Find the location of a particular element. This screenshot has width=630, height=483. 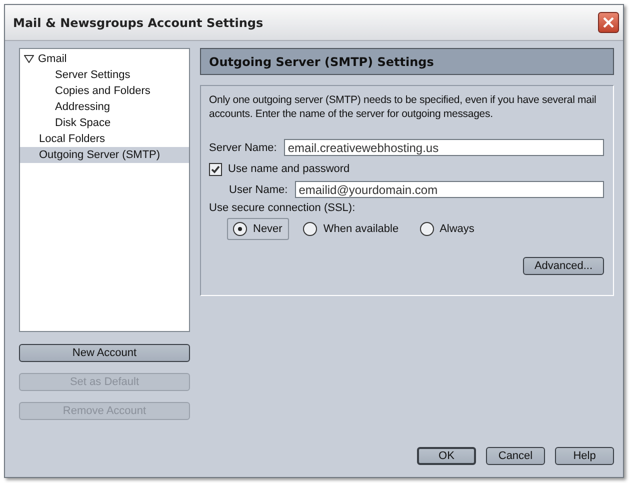

ssl-radio-option: Always is located at coordinates (448, 229).